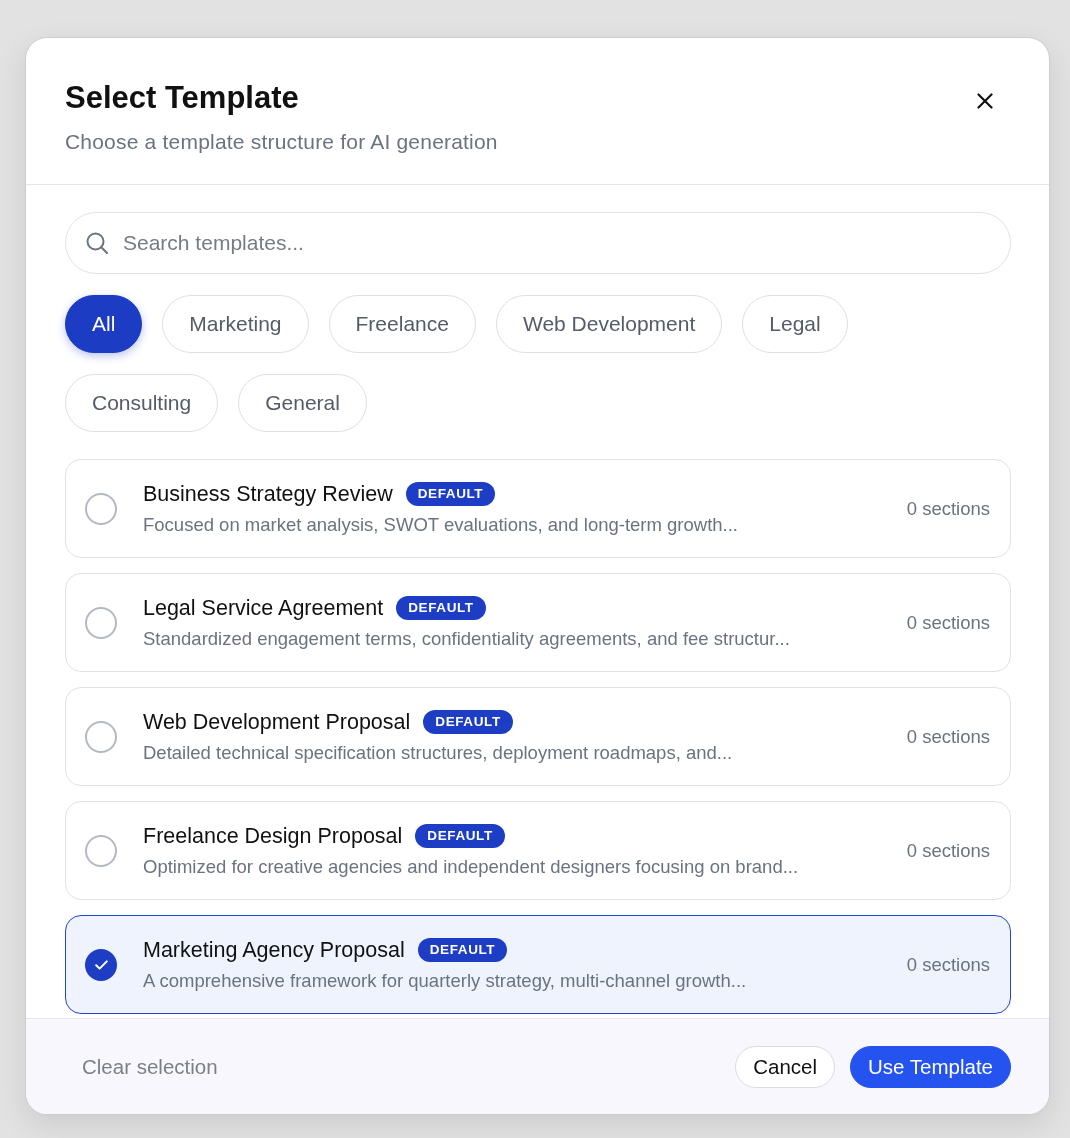  Describe the element at coordinates (235, 324) in the screenshot. I see `filter-chip: Marketing` at that location.